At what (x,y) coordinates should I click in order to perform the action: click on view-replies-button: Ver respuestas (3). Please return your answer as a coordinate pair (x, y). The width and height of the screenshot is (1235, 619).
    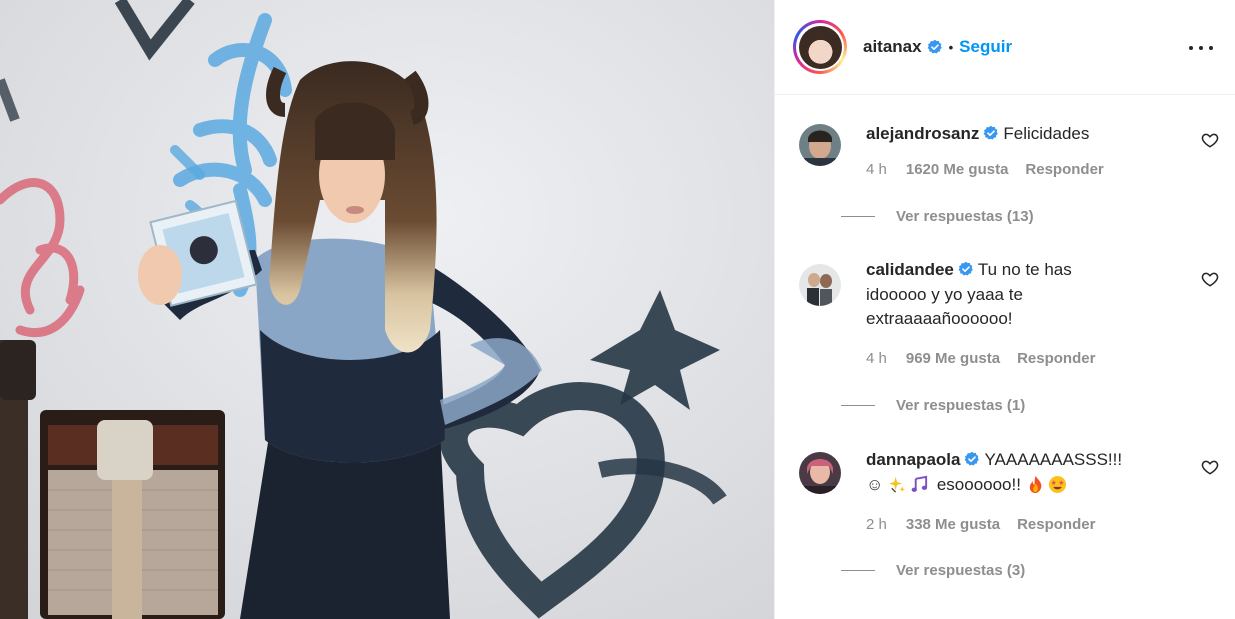
    Looking at the image, I should click on (933, 570).